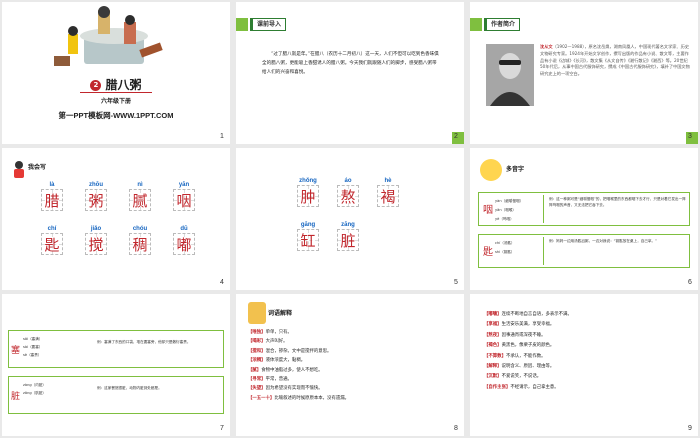 The image size is (700, 438). Describe the element at coordinates (268, 342) in the screenshot. I see `glossary-entry: 【喝彩】大声叫好。` at that location.